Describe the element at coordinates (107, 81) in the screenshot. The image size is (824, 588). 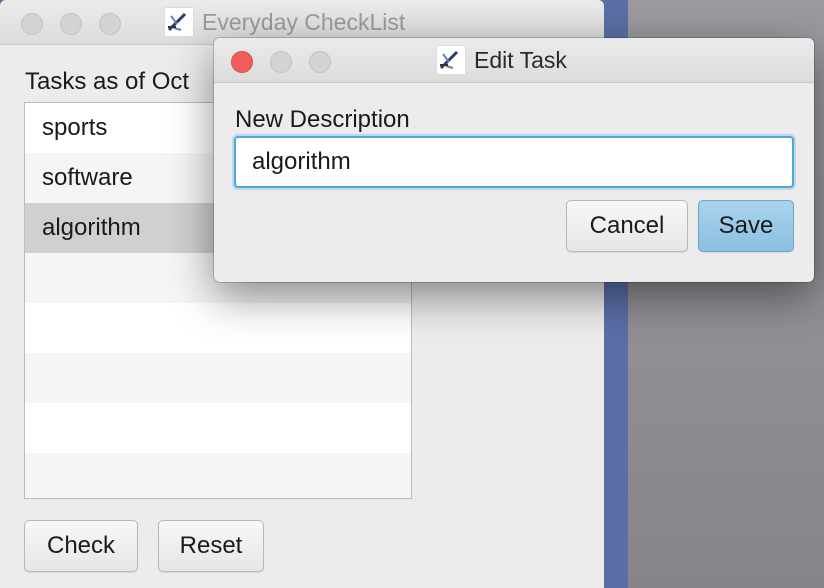
I see `tasks-date-label: Tasks as of Oct` at that location.